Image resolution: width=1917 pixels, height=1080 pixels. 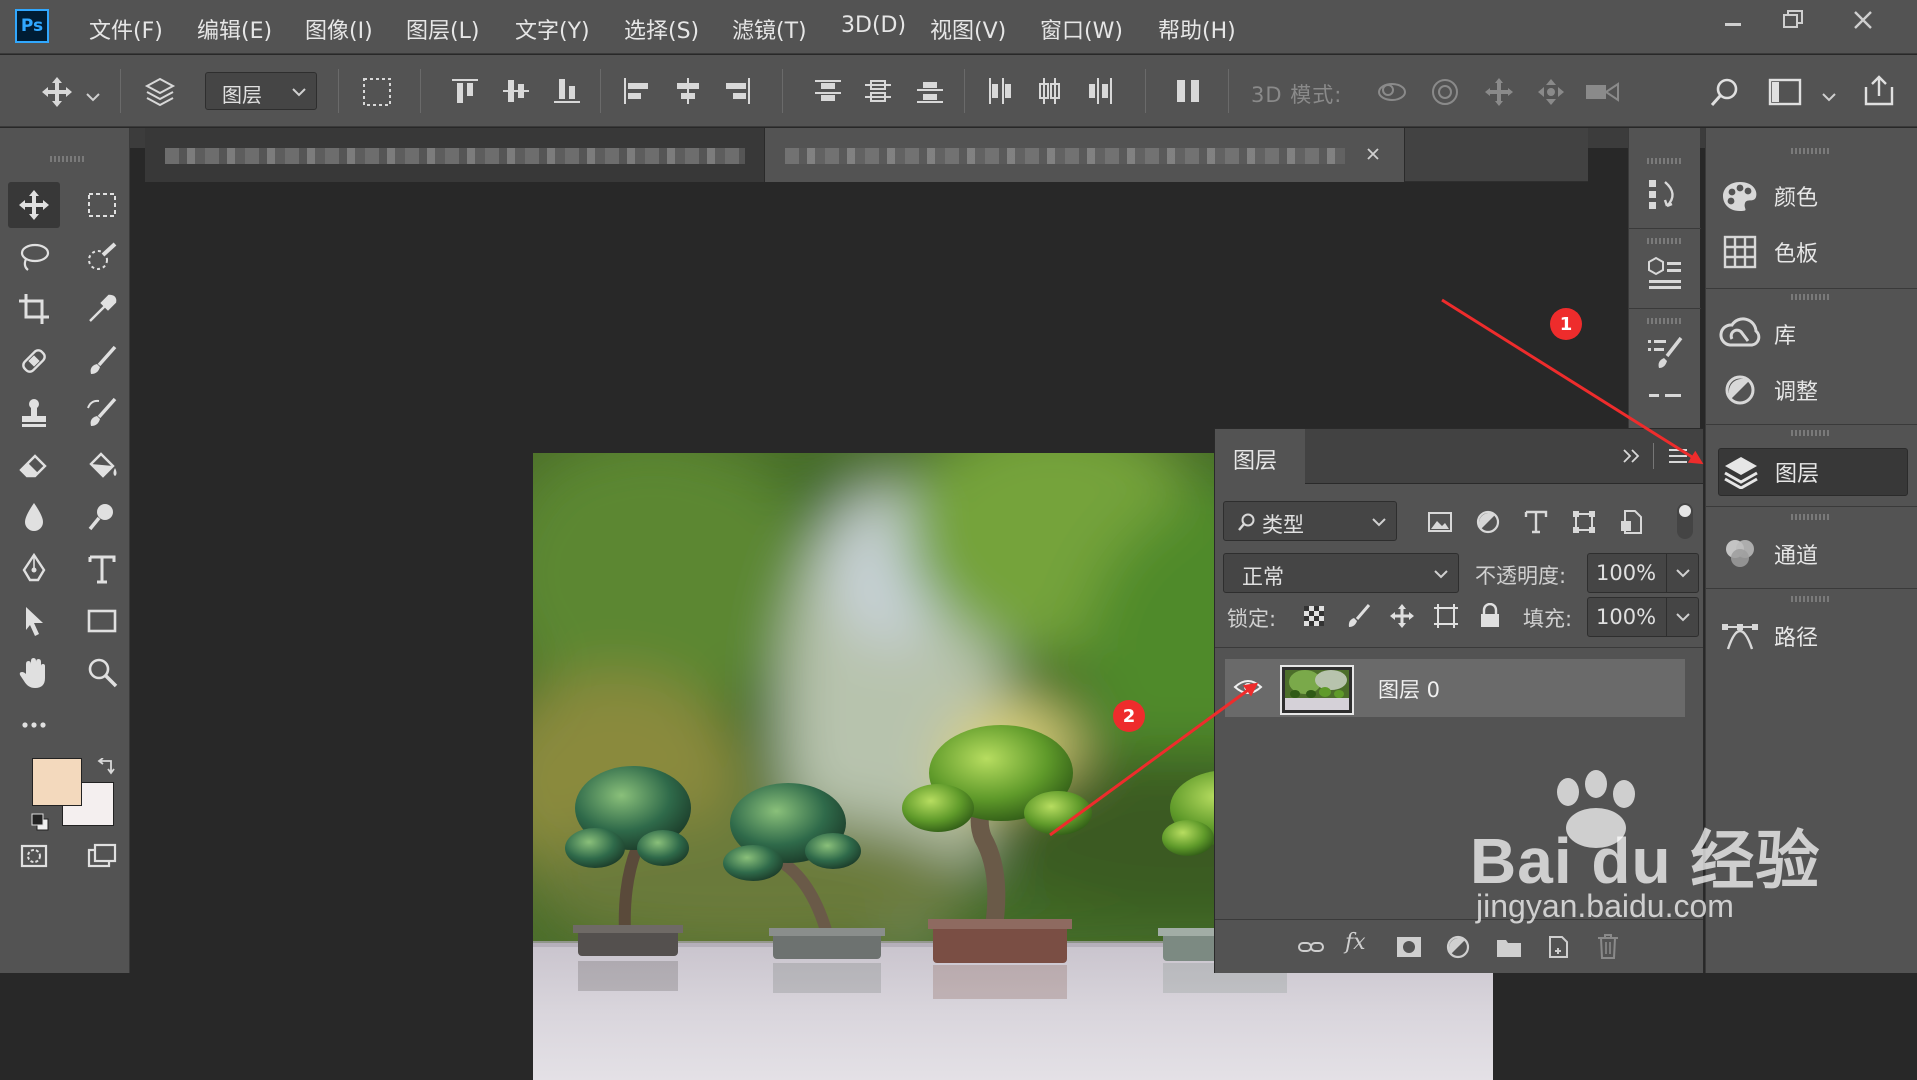 What do you see at coordinates (1605, 906) in the screenshot?
I see `watermark-url: jingyan.baidu.com` at bounding box center [1605, 906].